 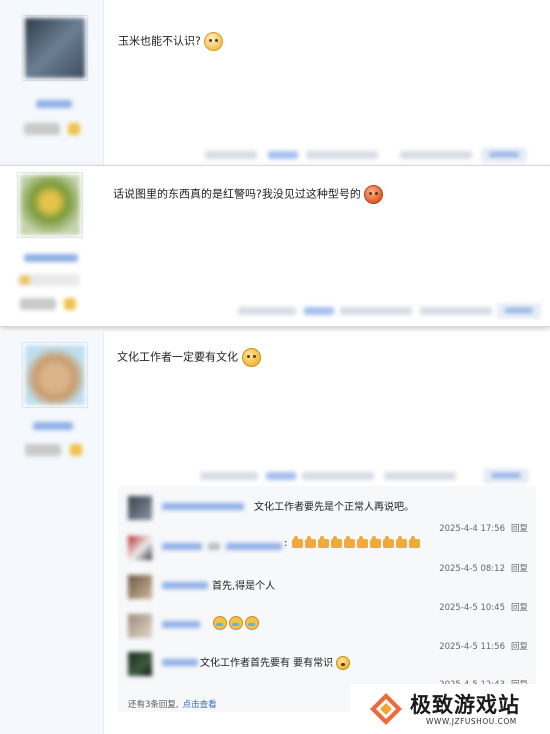 I want to click on sub-reply-item: : 2025-4-5 08:12 回复, so click(x=328, y=554).